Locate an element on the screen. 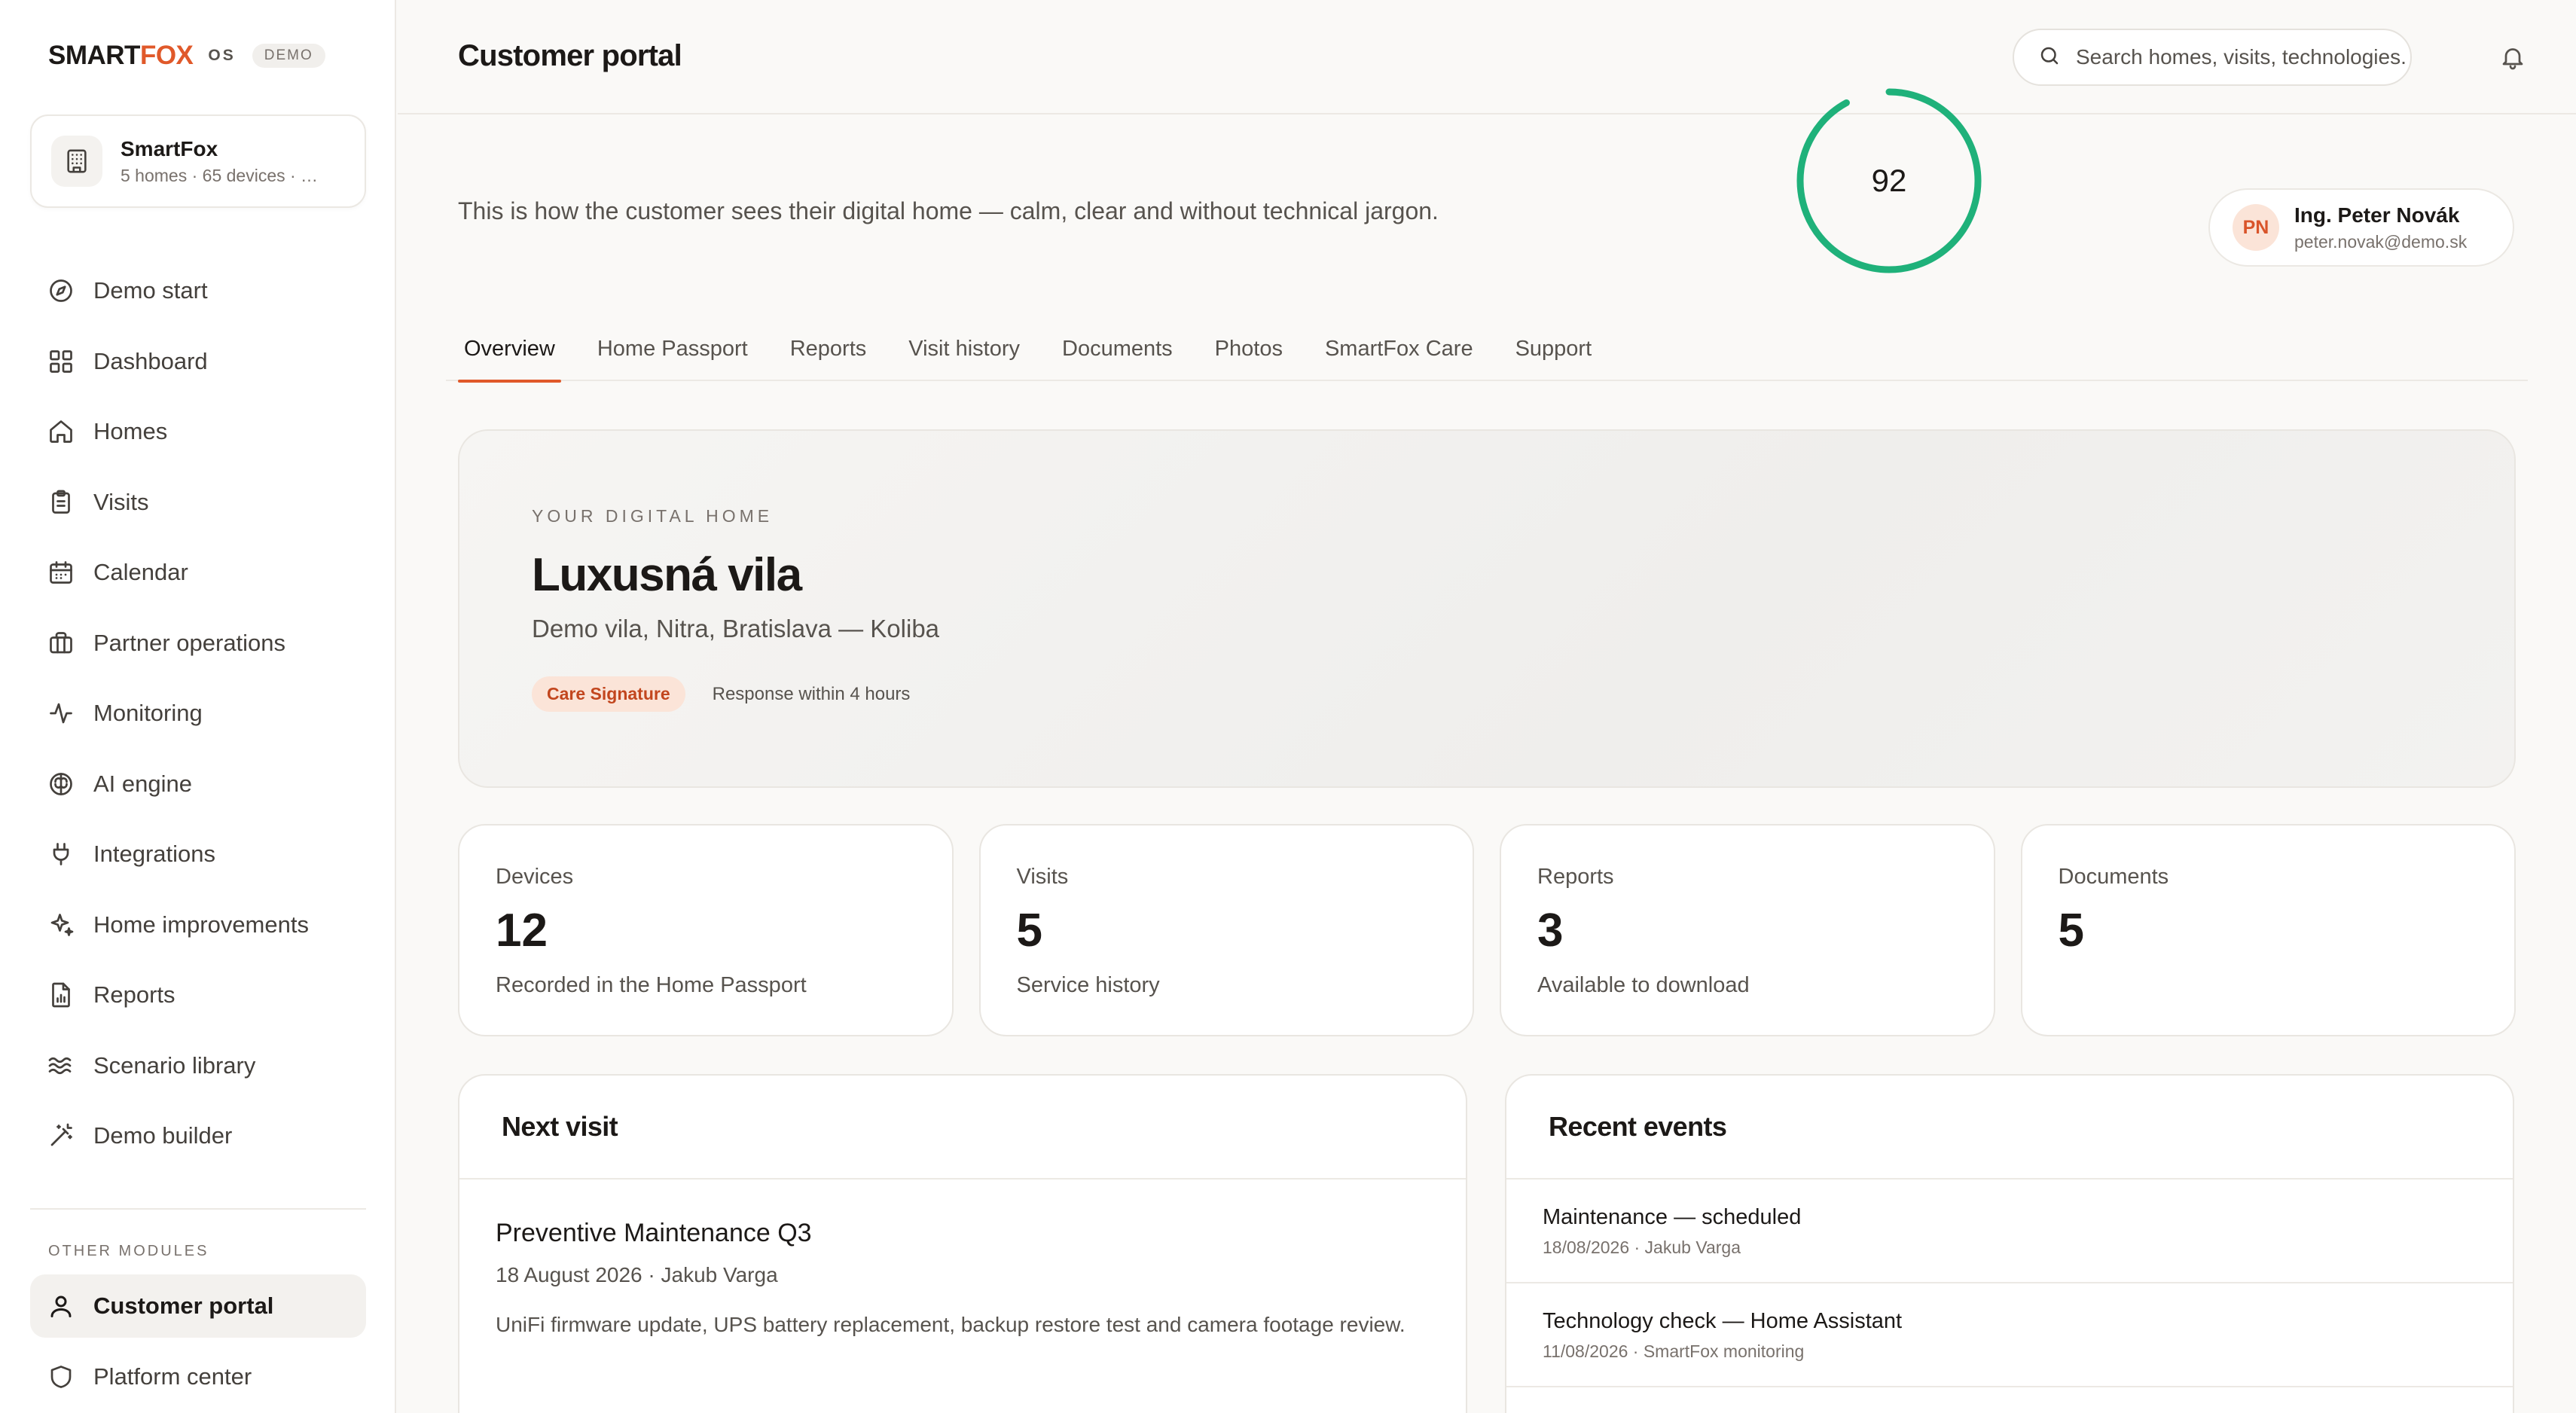 This screenshot has width=2576, height=1413. sidebar-item-home-improvements: Home improvements is located at coordinates (198, 925).